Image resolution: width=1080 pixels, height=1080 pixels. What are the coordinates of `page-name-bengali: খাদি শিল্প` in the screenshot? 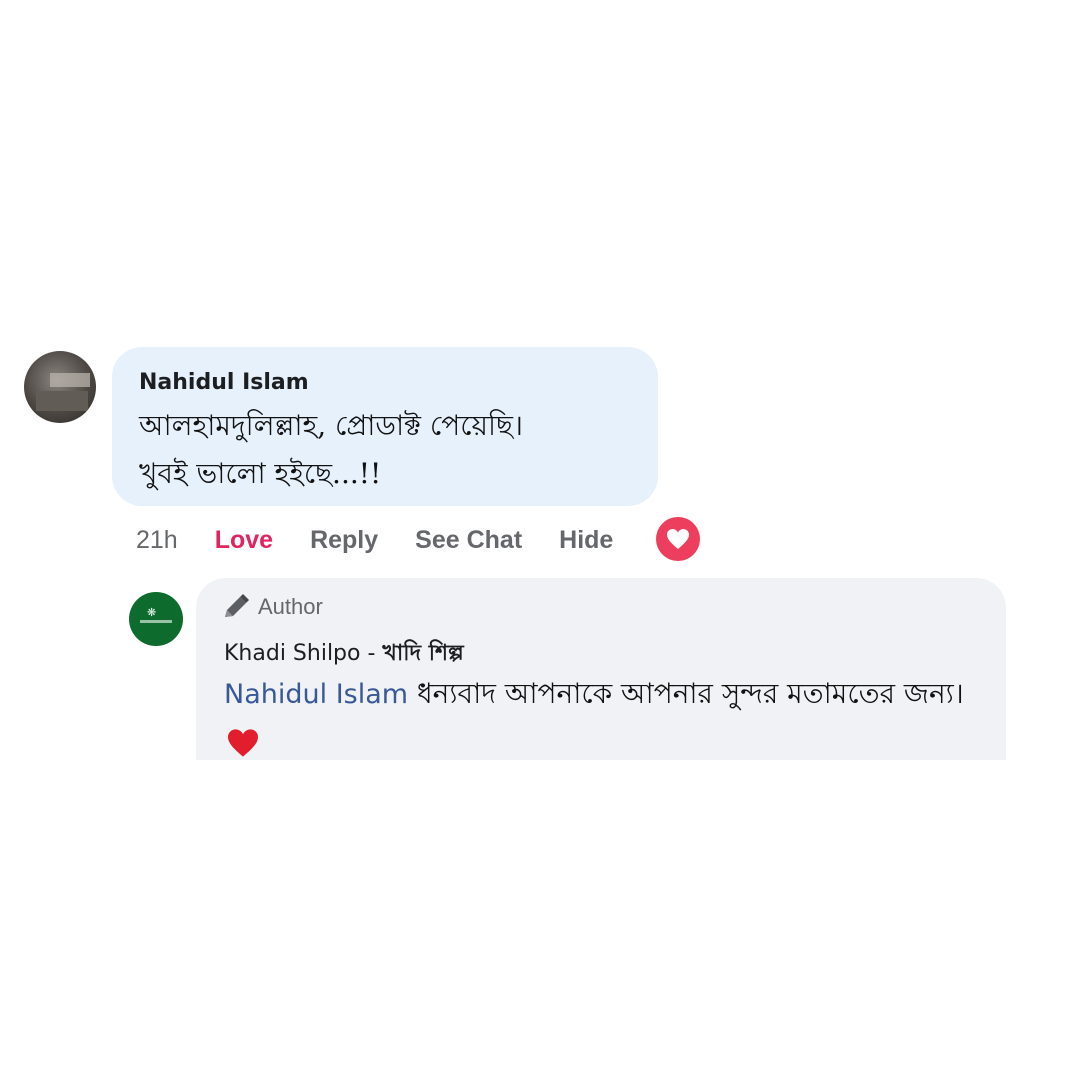 It's located at (423, 653).